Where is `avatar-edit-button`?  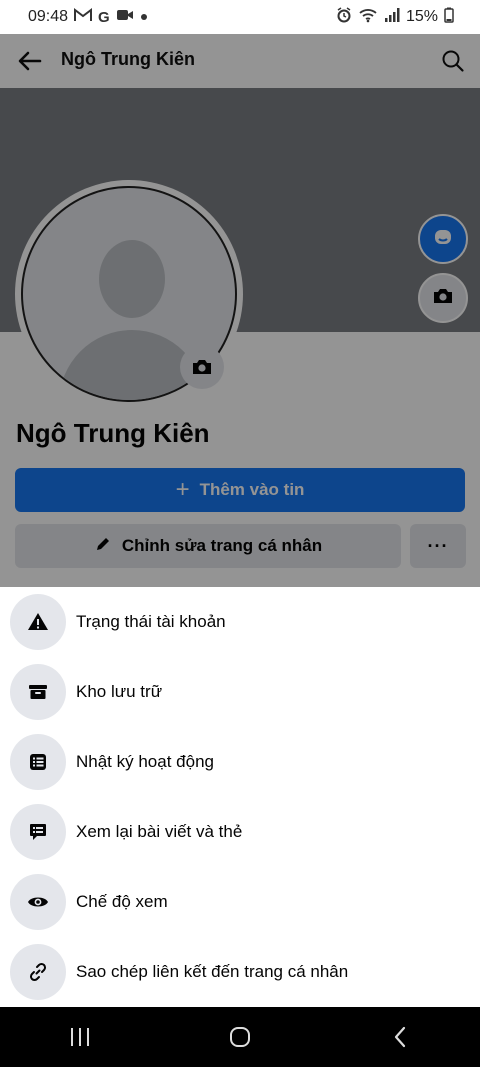 avatar-edit-button is located at coordinates (443, 239).